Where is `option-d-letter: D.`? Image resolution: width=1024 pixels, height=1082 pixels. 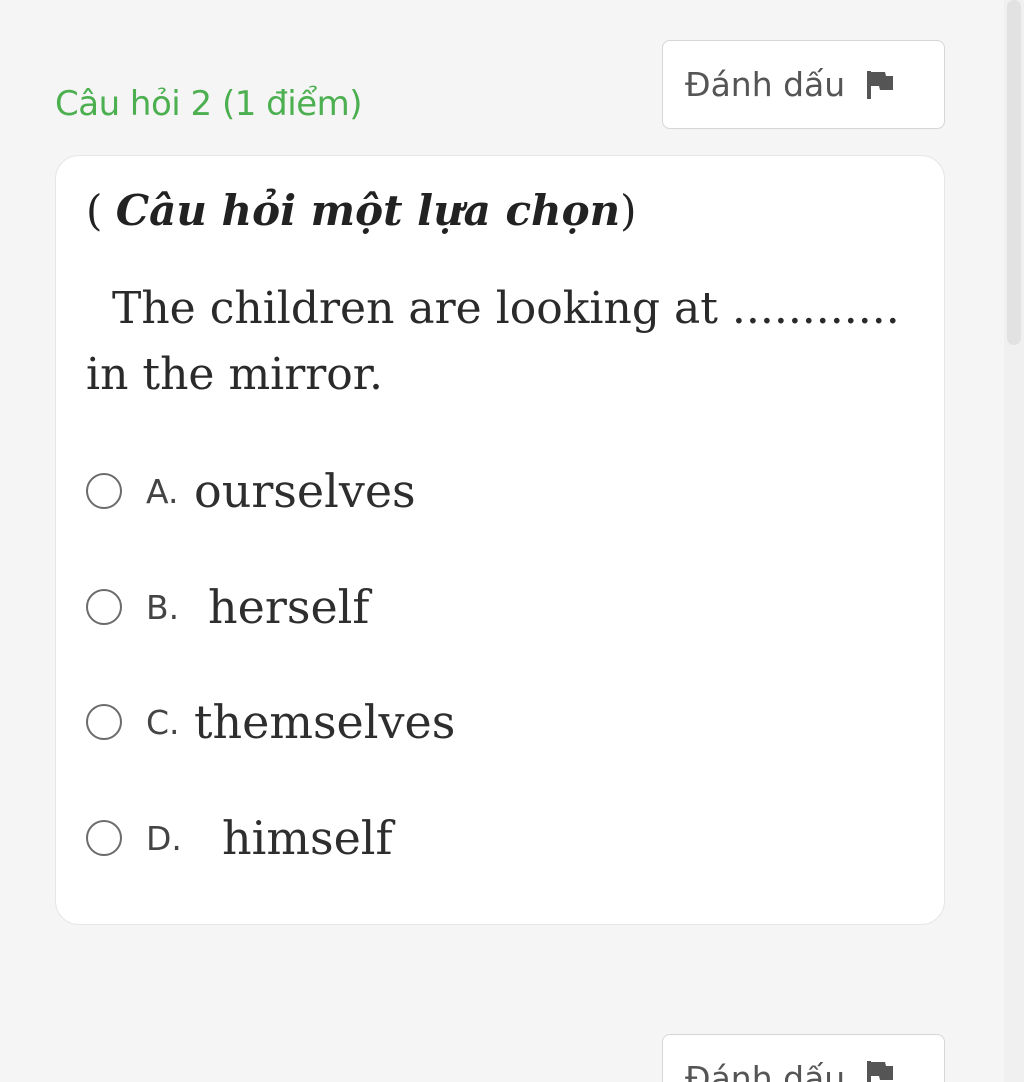 option-d-letter: D. is located at coordinates (164, 838).